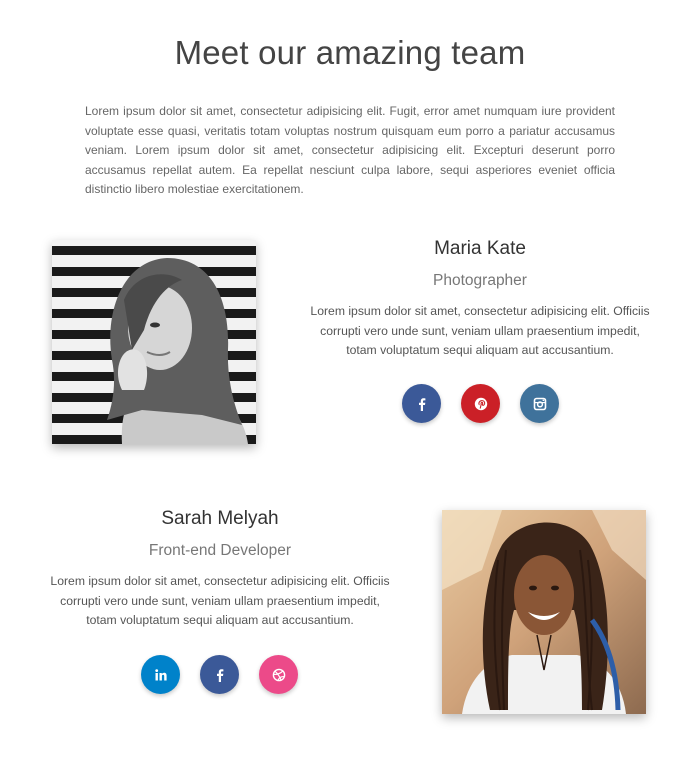 This screenshot has height=763, width=700. I want to click on pinterest-icon, so click(480, 403).